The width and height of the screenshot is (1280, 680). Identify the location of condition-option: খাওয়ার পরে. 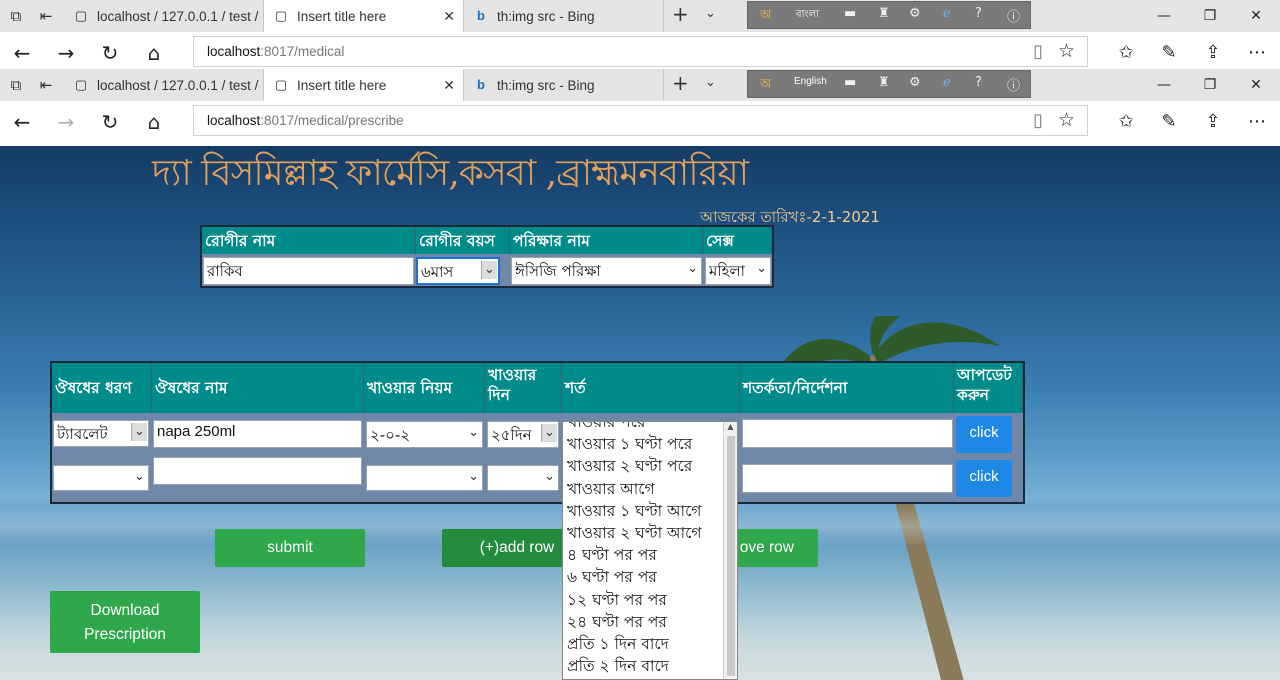
(650, 427).